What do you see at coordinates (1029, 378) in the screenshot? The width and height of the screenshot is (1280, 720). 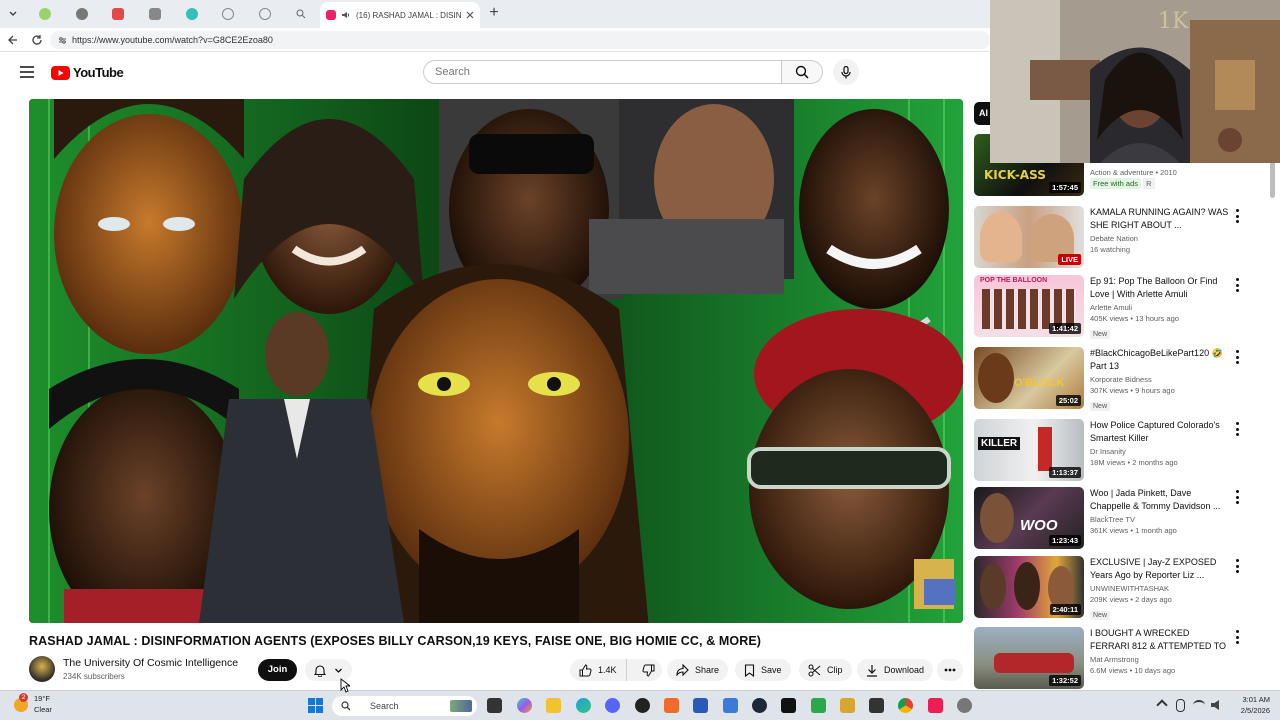 I see `recommendation-thumbnail: O'BLOCK 25:02` at bounding box center [1029, 378].